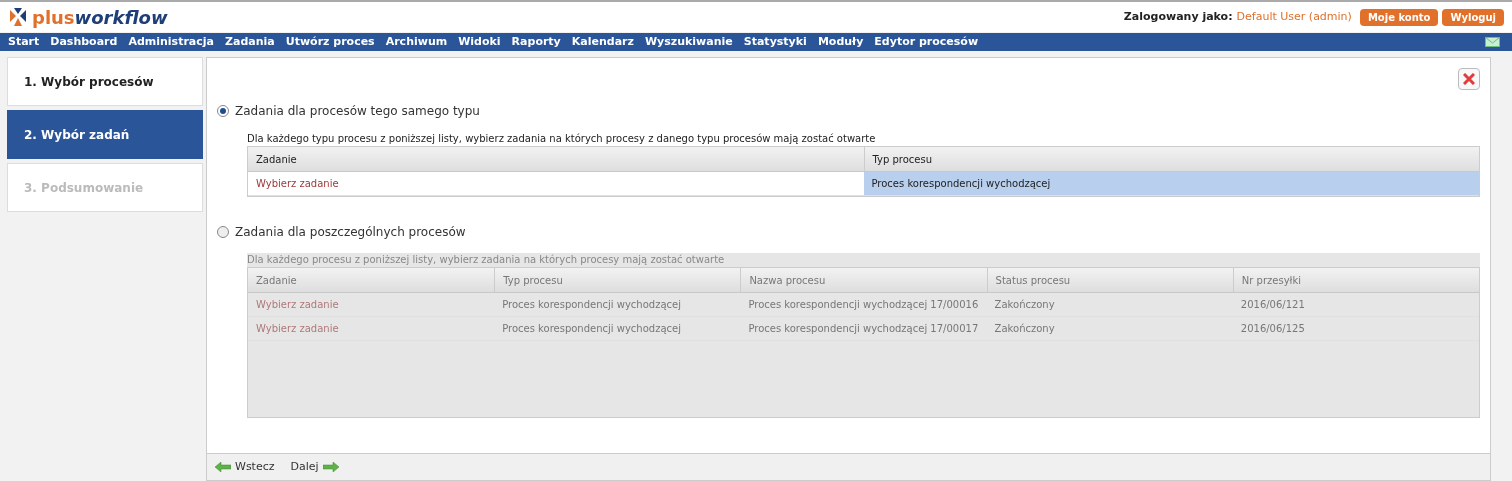 The height and width of the screenshot is (481, 1512). I want to click on nav-item: Widoki, so click(479, 42).